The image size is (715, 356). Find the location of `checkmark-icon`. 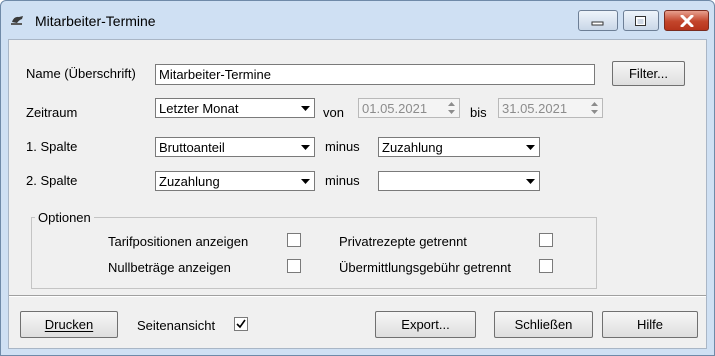

checkmark-icon is located at coordinates (241, 324).